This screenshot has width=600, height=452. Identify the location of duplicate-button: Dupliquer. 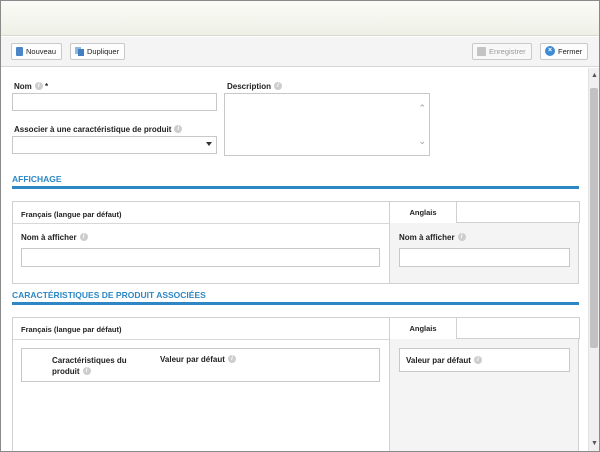
(98, 51).